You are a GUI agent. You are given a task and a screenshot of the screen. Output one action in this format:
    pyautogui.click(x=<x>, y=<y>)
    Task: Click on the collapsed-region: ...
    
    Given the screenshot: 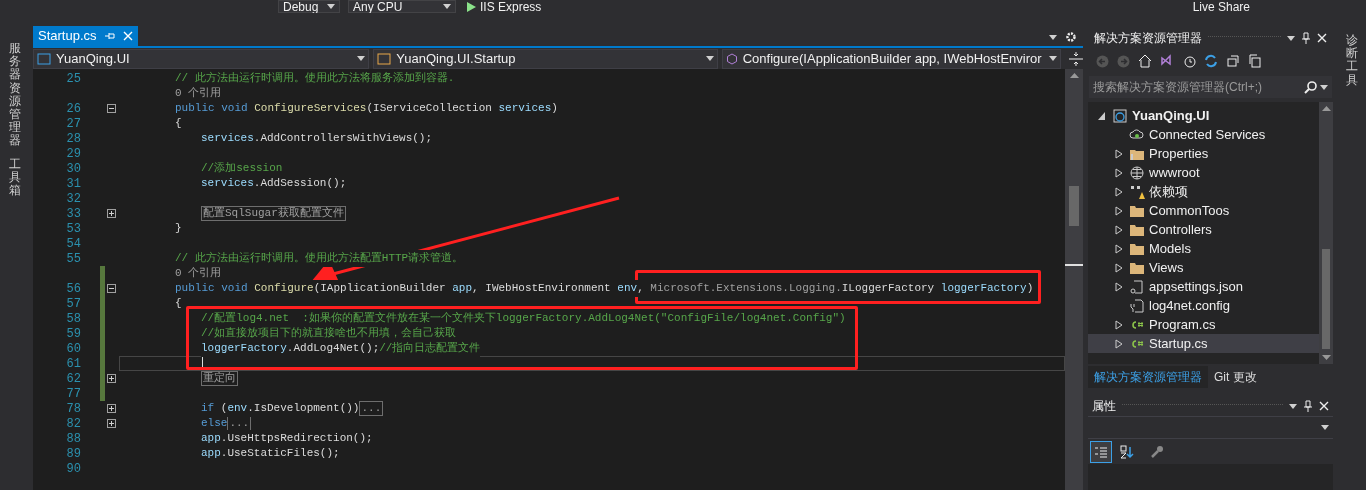 What is the action you would take?
    pyautogui.click(x=371, y=408)
    